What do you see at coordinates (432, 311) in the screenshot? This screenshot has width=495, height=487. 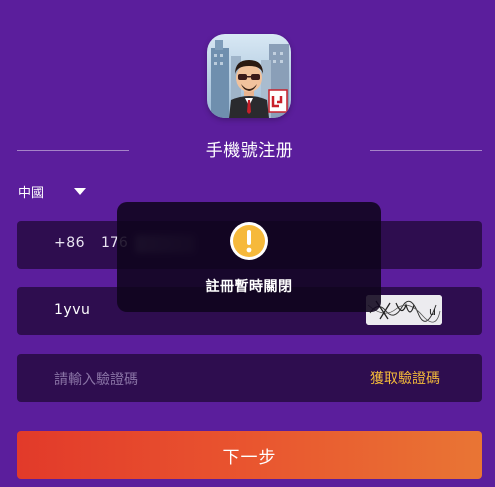 I see `svg-text: u` at bounding box center [432, 311].